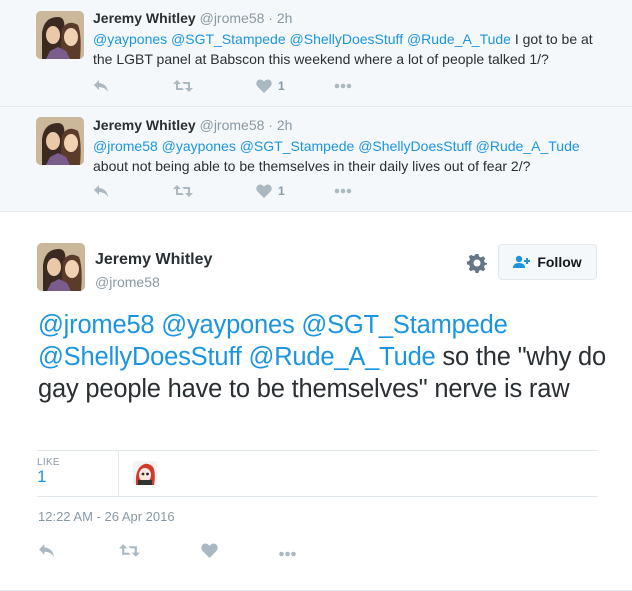 This screenshot has width=632, height=591. Describe the element at coordinates (559, 262) in the screenshot. I see `follow-label: Follow` at that location.